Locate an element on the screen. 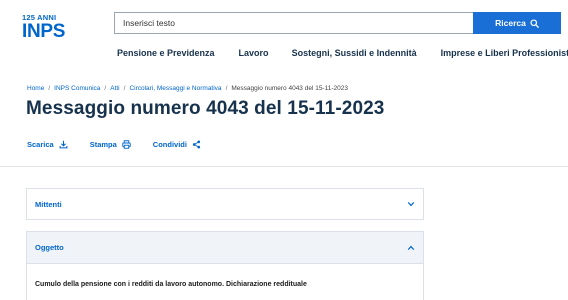 The width and height of the screenshot is (568, 300). breadcrumb-current: Messaggio numero 4043 del 15-11-2023 is located at coordinates (289, 88).